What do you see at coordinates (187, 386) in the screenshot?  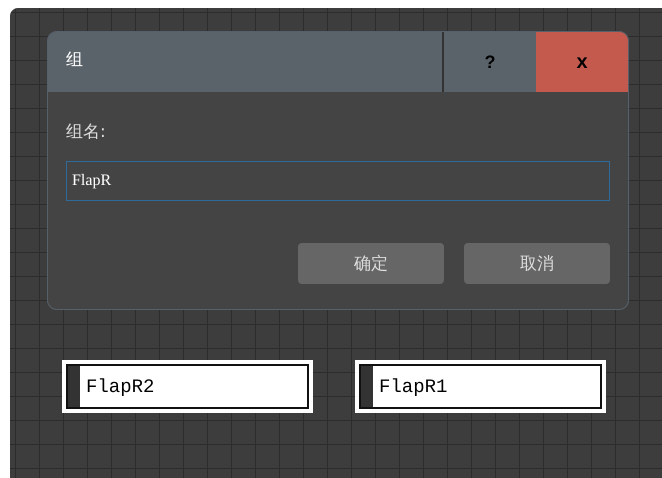 I see `node: FlapR2` at bounding box center [187, 386].